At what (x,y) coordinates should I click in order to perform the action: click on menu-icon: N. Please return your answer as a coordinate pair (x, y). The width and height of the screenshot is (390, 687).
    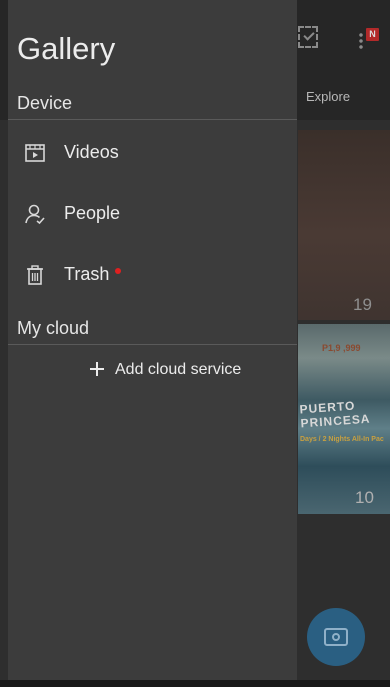
    Looking at the image, I should click on (369, 40).